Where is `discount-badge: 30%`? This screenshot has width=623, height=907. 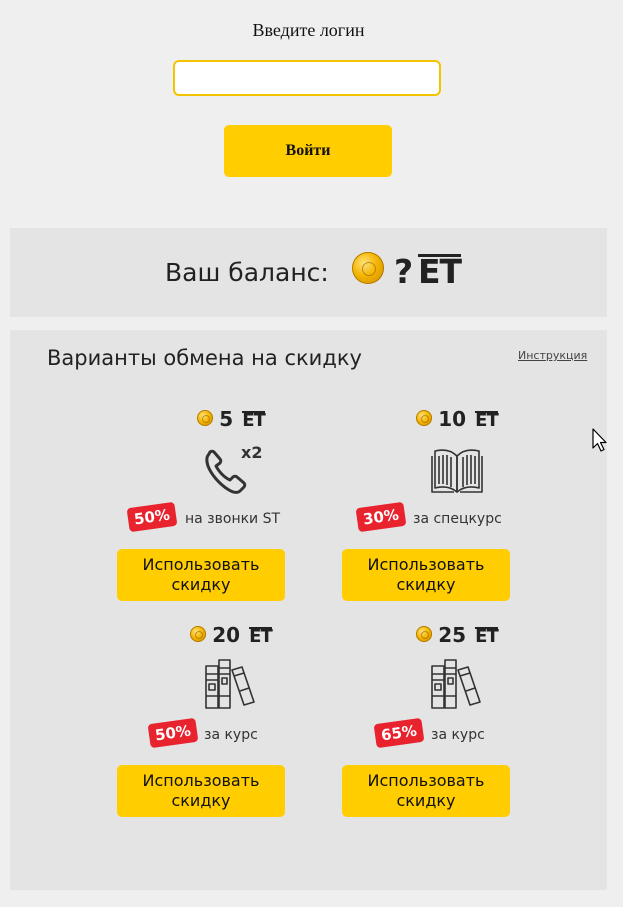
discount-badge: 30% is located at coordinates (381, 517).